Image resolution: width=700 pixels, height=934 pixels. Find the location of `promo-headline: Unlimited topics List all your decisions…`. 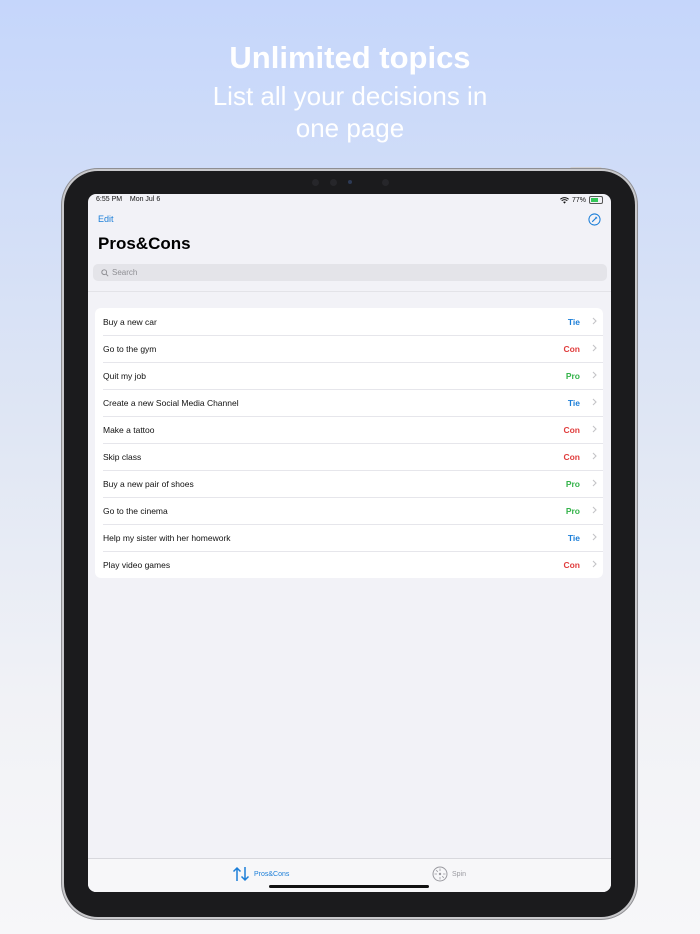

promo-headline: Unlimited topics List all your decisions… is located at coordinates (350, 92).